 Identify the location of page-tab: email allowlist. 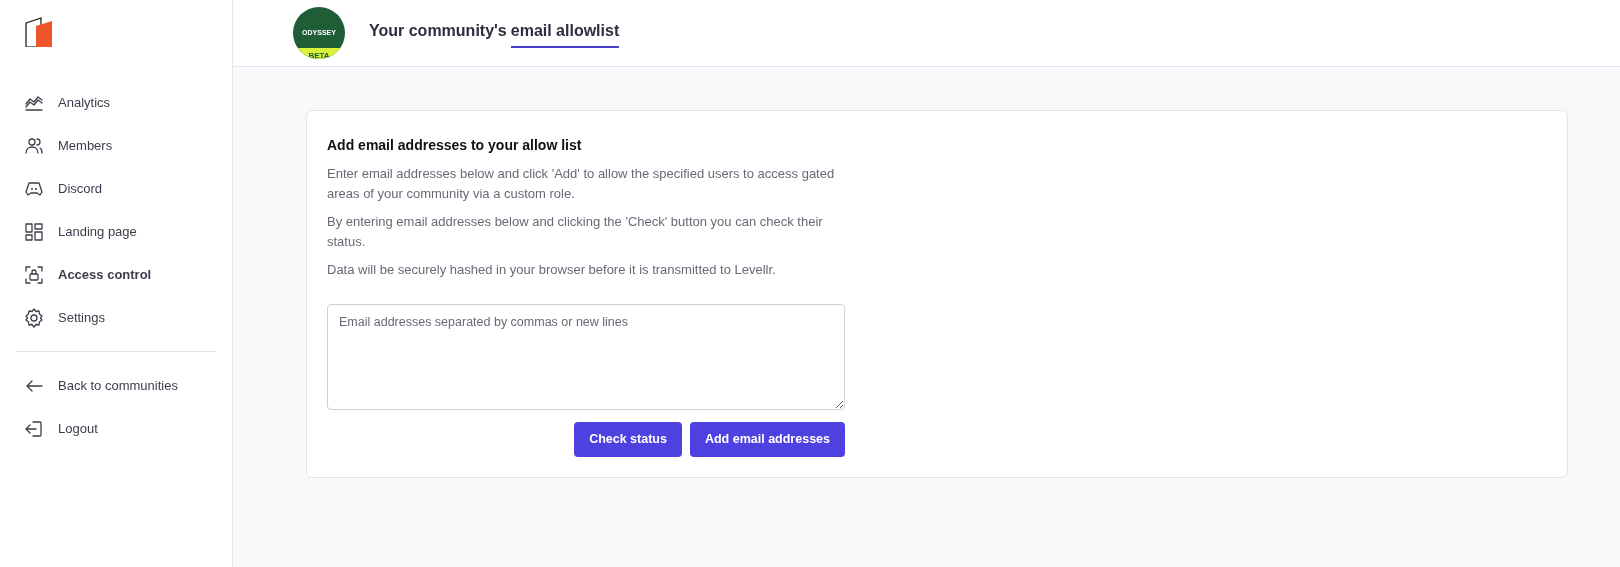
(565, 33).